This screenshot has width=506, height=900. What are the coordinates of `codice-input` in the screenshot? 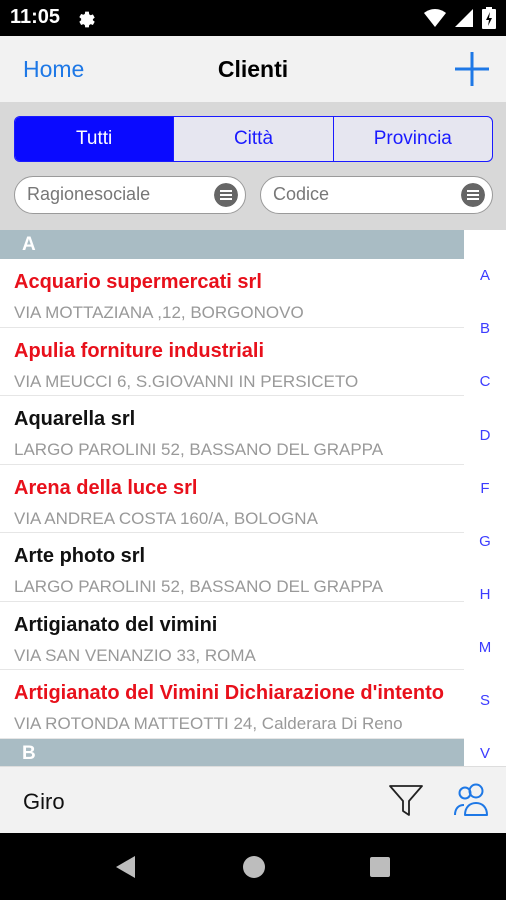 It's located at (358, 194).